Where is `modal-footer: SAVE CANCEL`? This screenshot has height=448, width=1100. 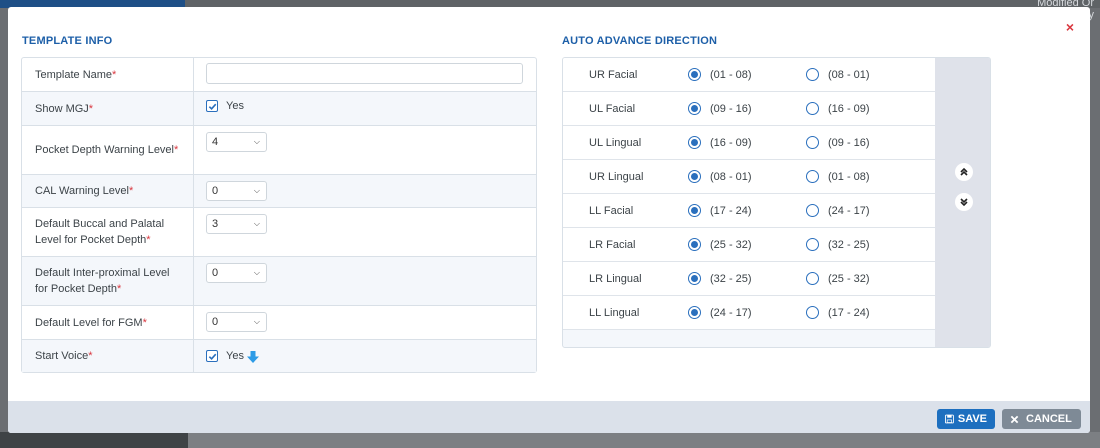 modal-footer: SAVE CANCEL is located at coordinates (549, 417).